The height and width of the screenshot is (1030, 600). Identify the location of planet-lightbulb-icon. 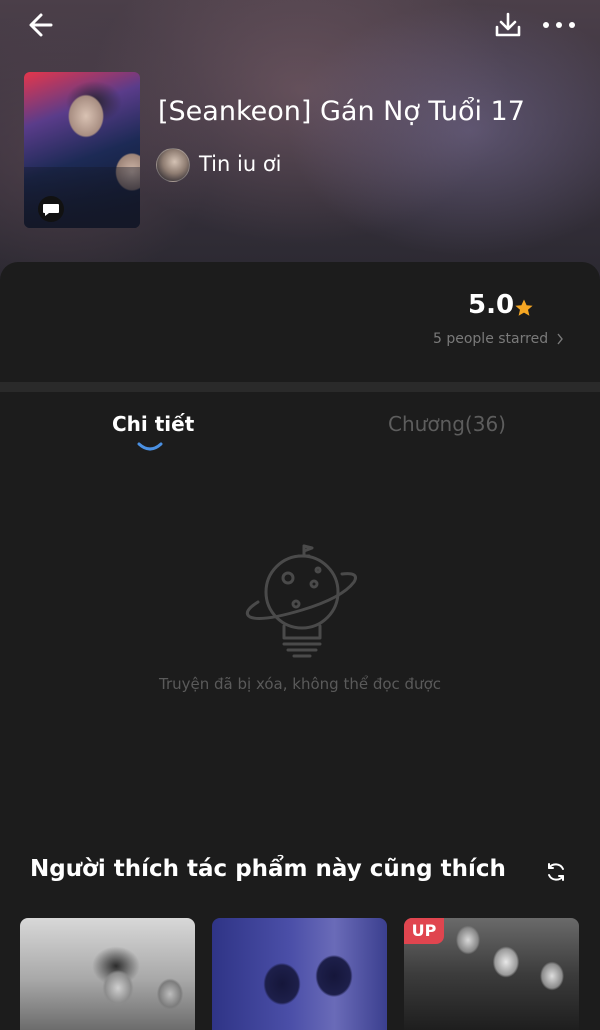
(301, 601).